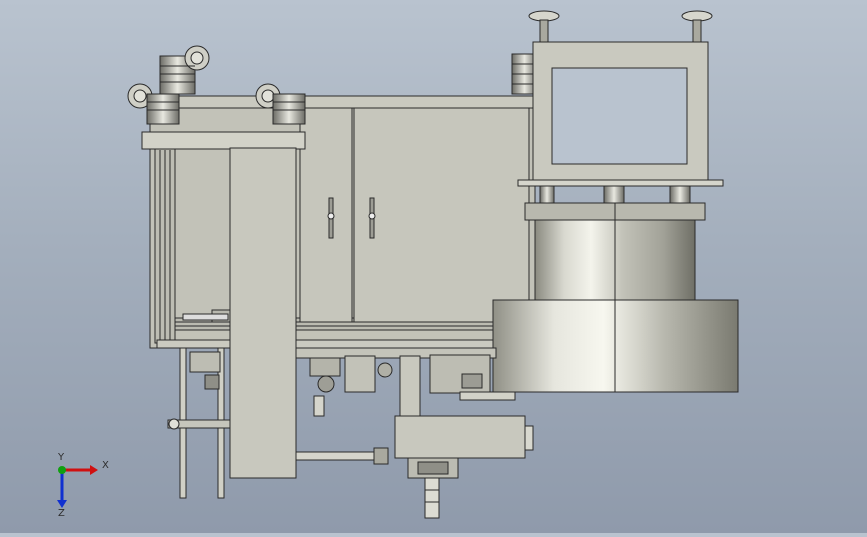 The height and width of the screenshot is (537, 867). What do you see at coordinates (199, 423) in the screenshot?
I see `vertical-column` at bounding box center [199, 423].